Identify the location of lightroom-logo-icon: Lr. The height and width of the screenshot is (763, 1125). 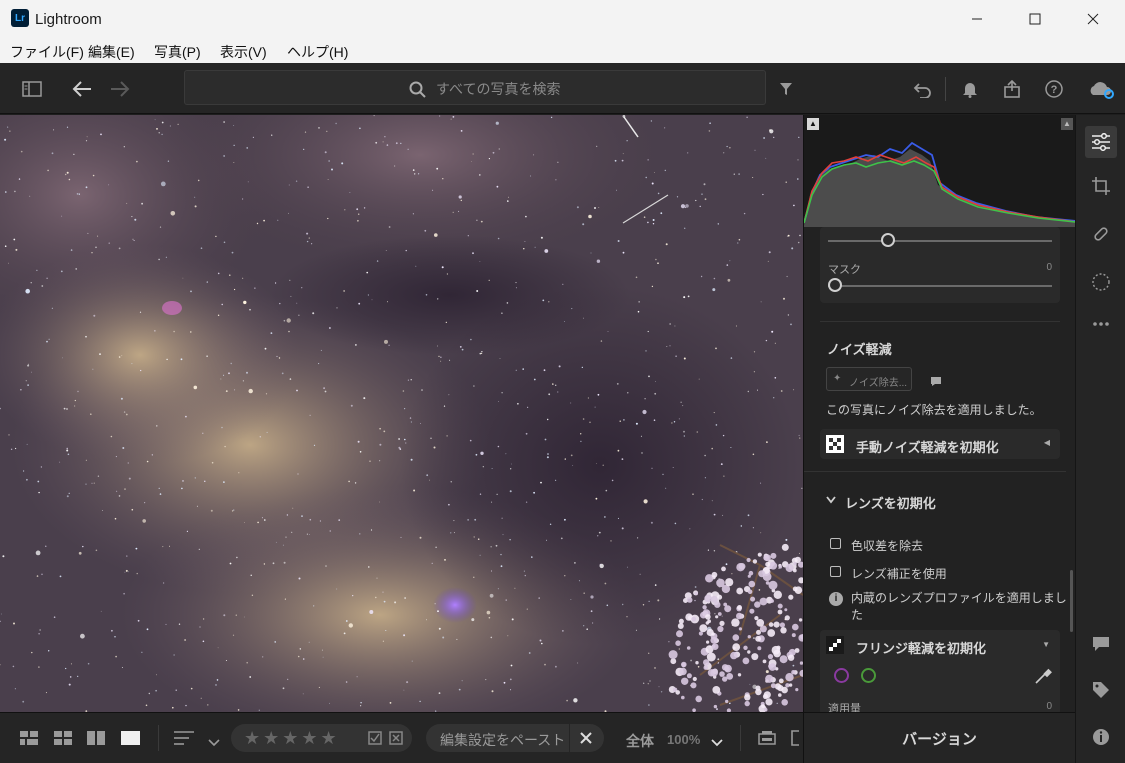
(20, 18).